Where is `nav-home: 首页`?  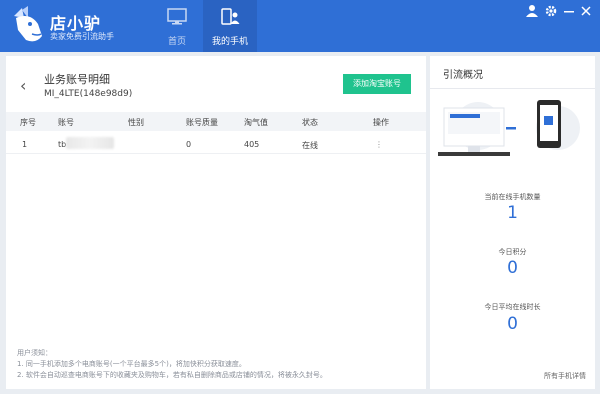
nav-home: 首页 is located at coordinates (177, 26).